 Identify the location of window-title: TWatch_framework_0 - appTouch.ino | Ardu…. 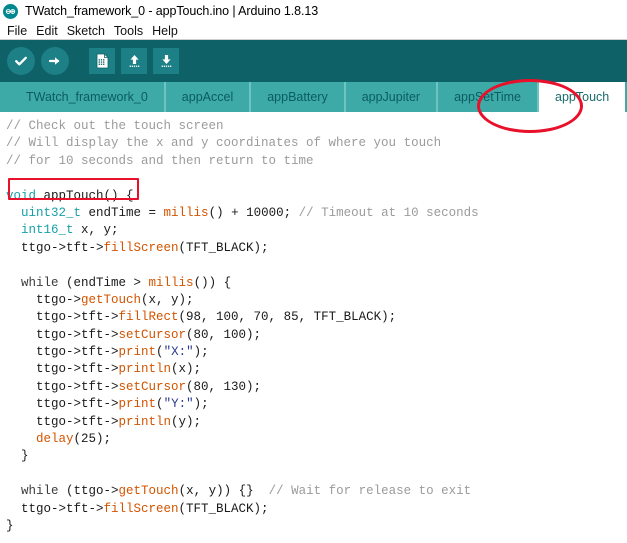
(172, 11).